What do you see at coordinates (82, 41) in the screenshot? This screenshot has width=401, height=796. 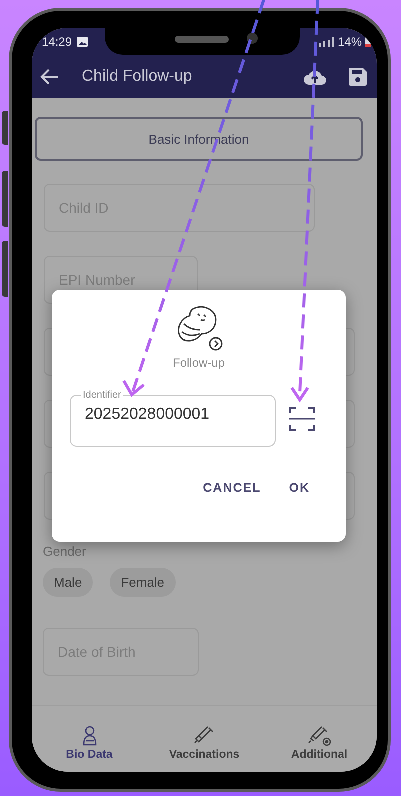 I see `image-icon` at bounding box center [82, 41].